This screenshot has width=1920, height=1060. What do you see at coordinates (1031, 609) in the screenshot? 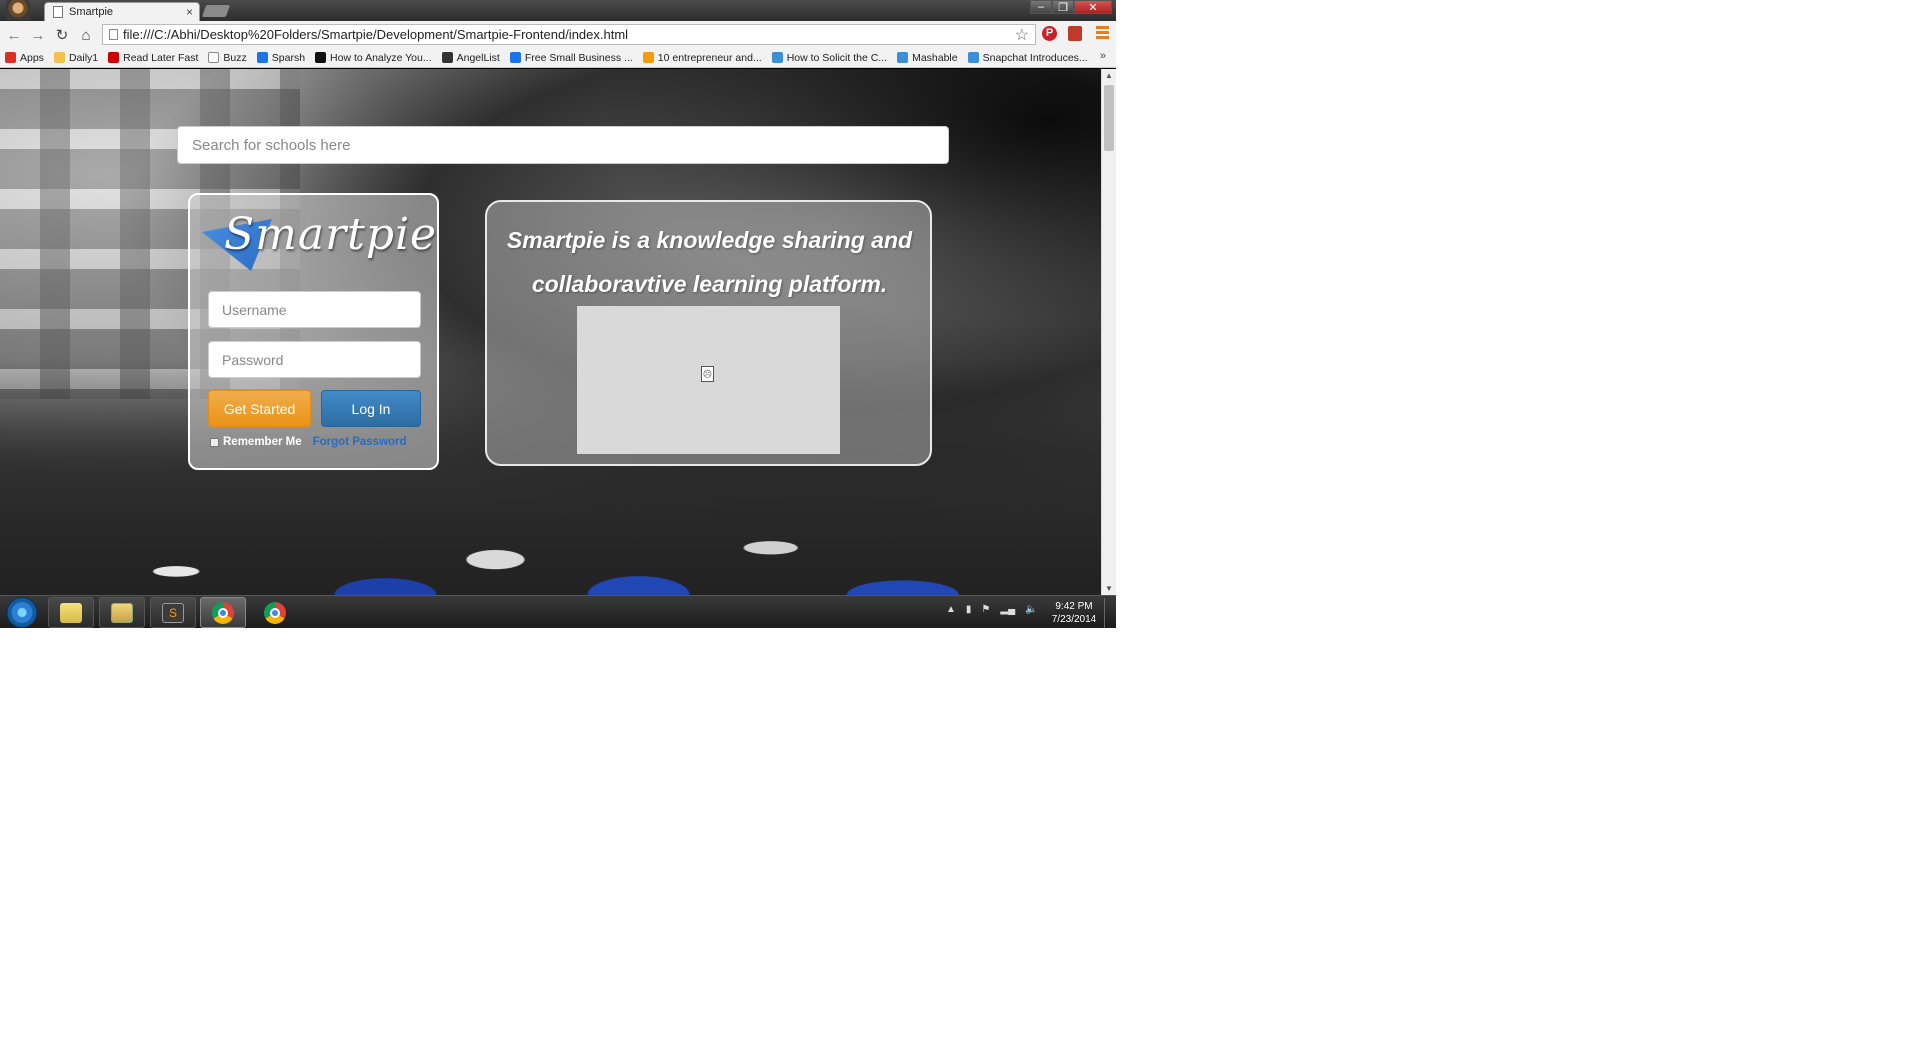
I see `volume-icon: 🔈` at bounding box center [1031, 609].